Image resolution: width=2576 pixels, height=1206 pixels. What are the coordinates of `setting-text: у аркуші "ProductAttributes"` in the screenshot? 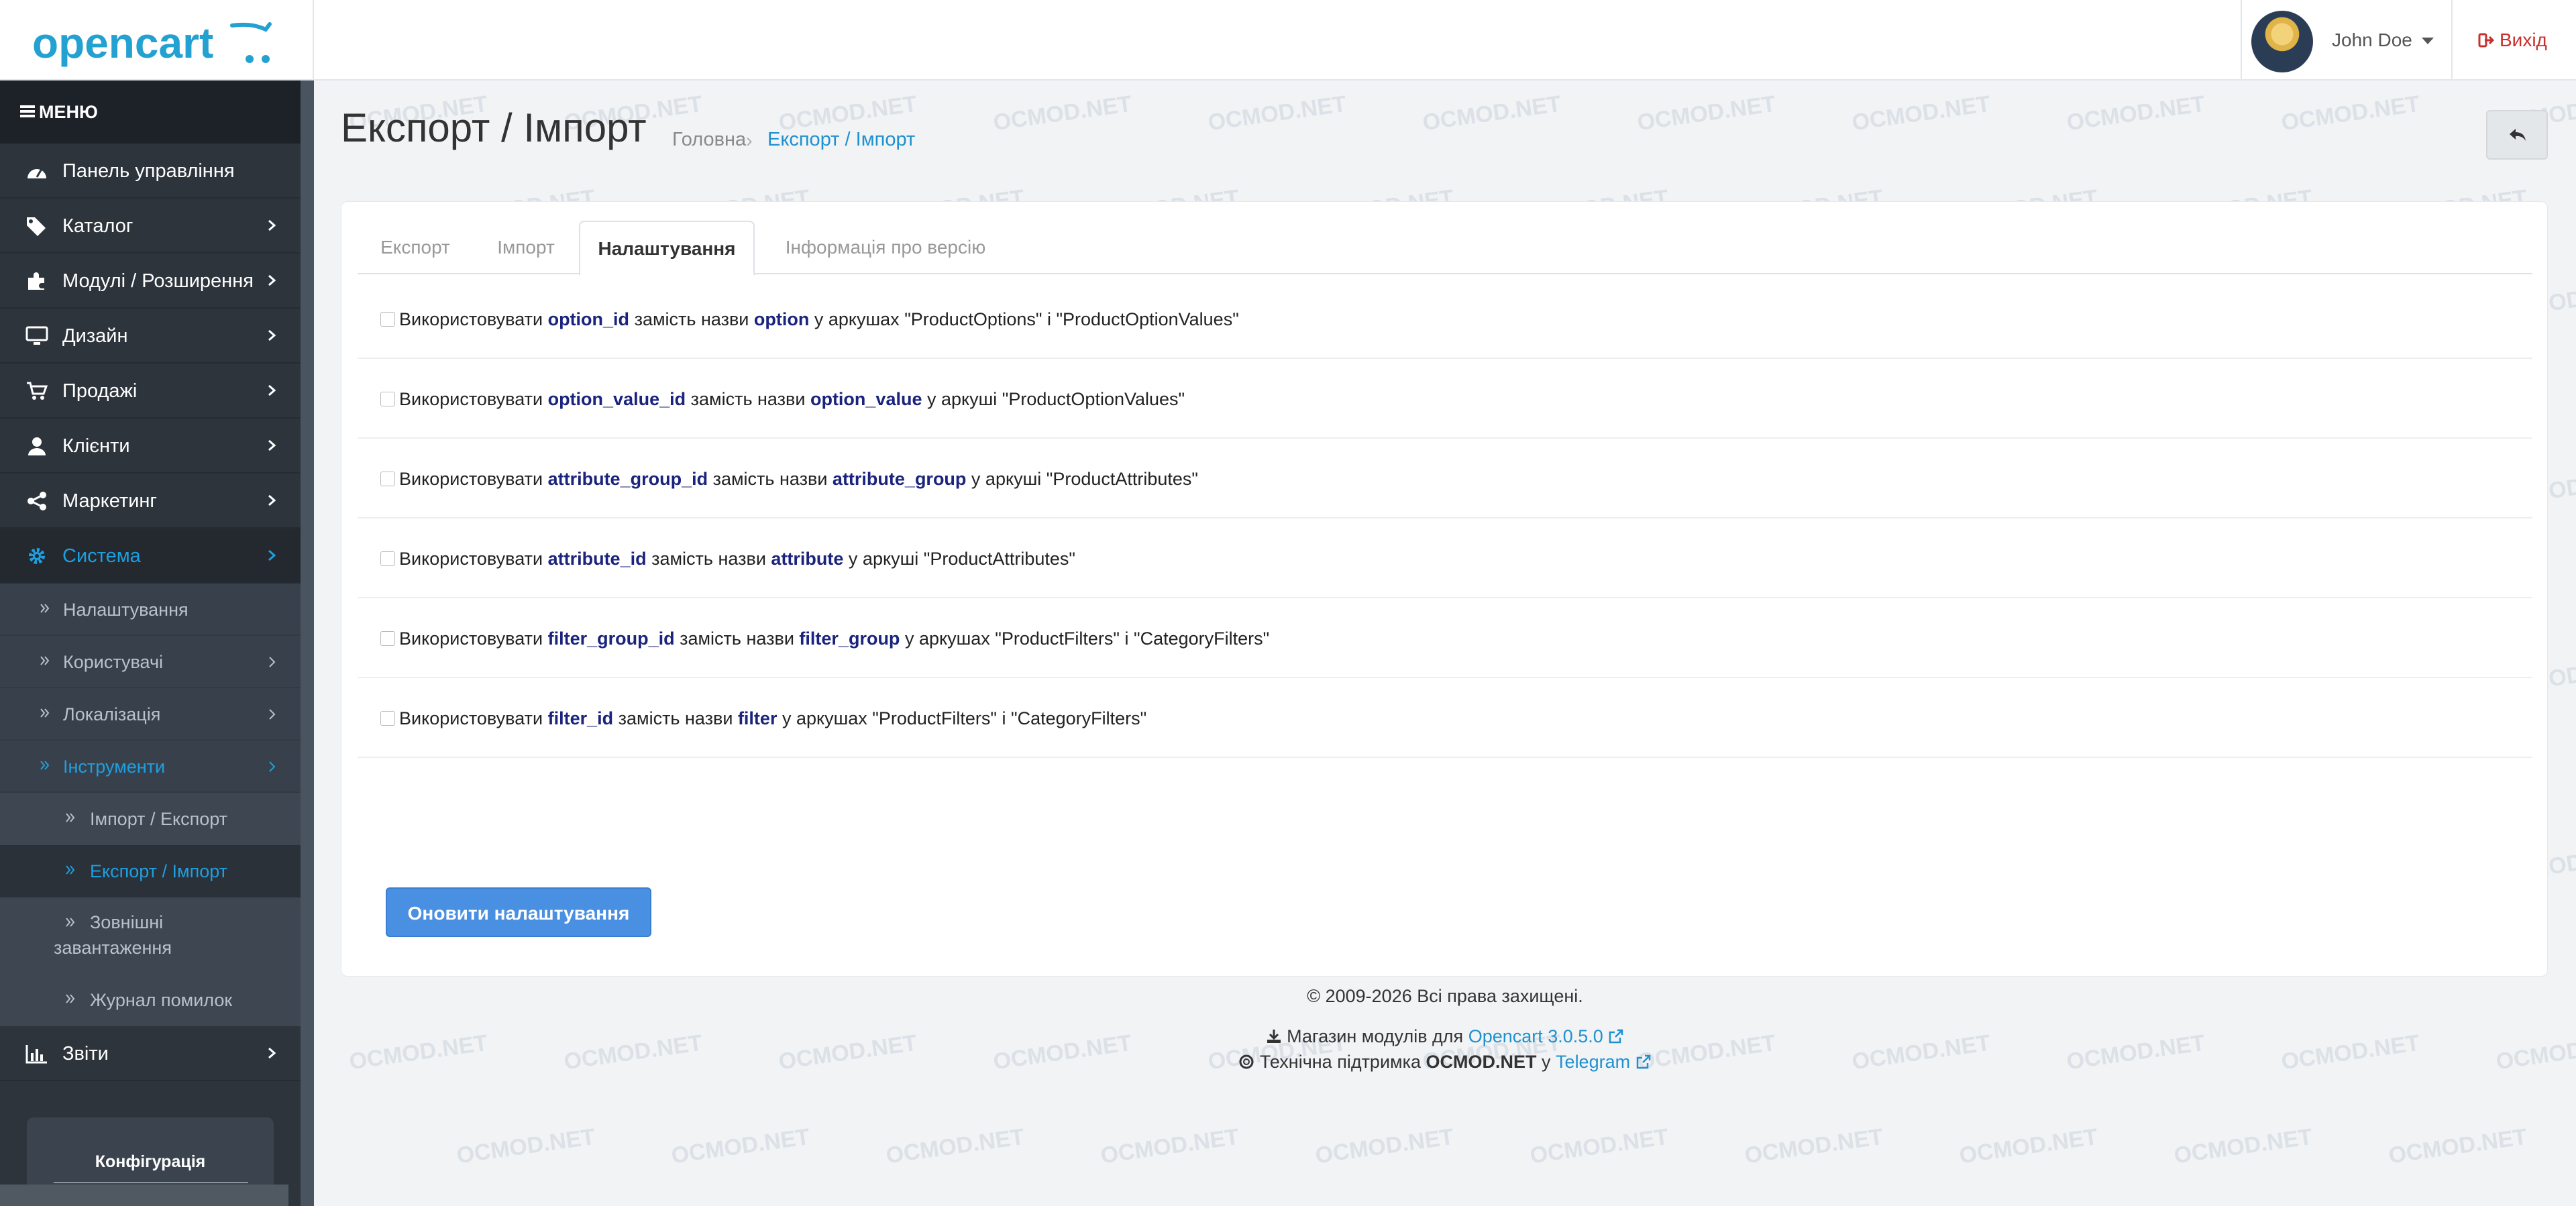 It's located at (959, 559).